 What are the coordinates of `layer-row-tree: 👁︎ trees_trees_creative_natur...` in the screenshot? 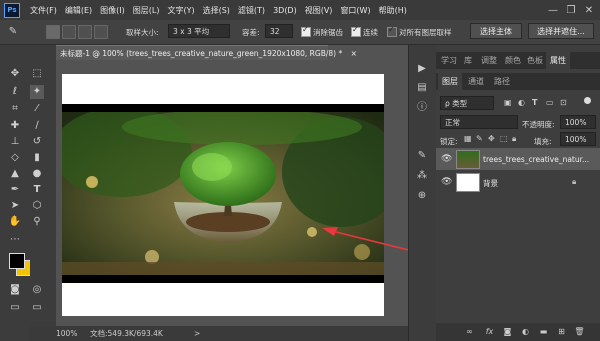 It's located at (518, 159).